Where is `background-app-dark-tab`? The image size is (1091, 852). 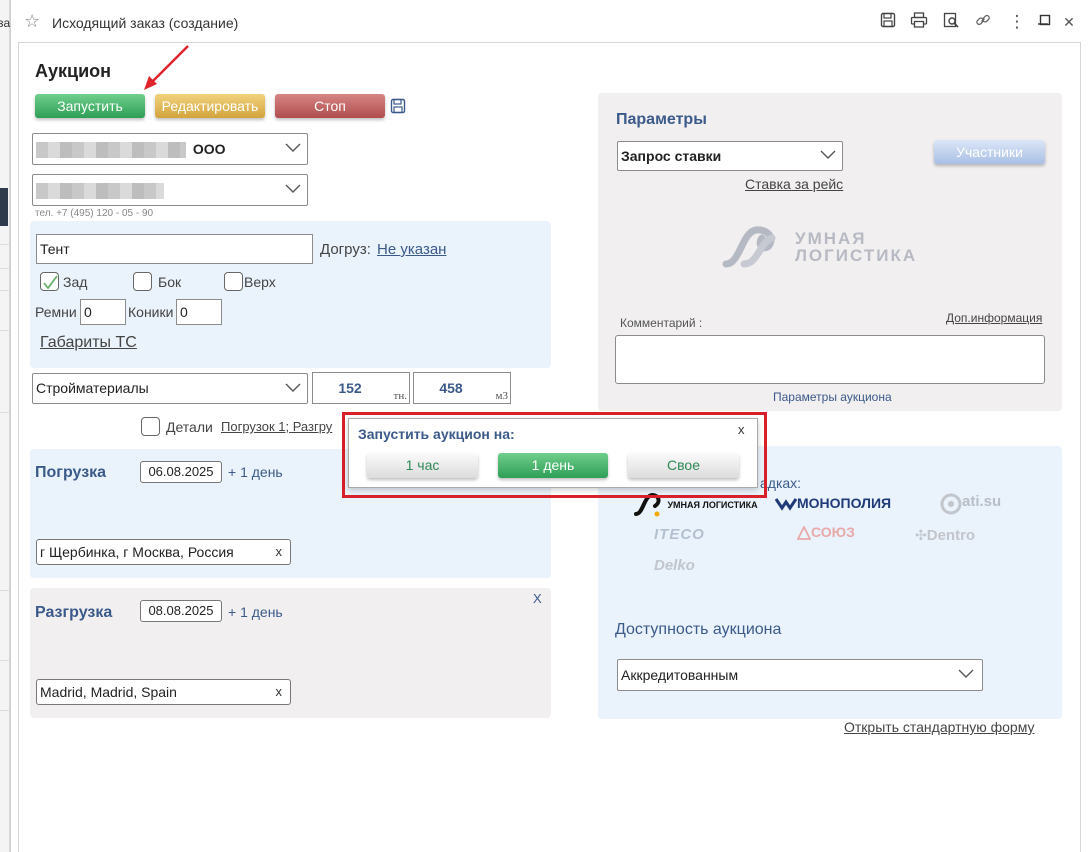 background-app-dark-tab is located at coordinates (4, 207).